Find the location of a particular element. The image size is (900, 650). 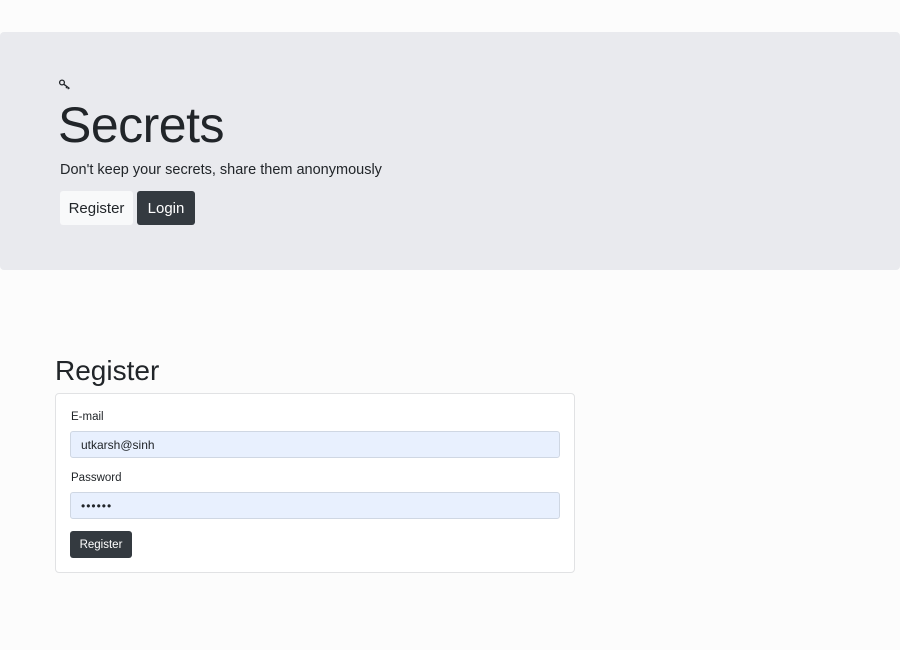

email-field: utkarsh@sinh is located at coordinates (315, 444).